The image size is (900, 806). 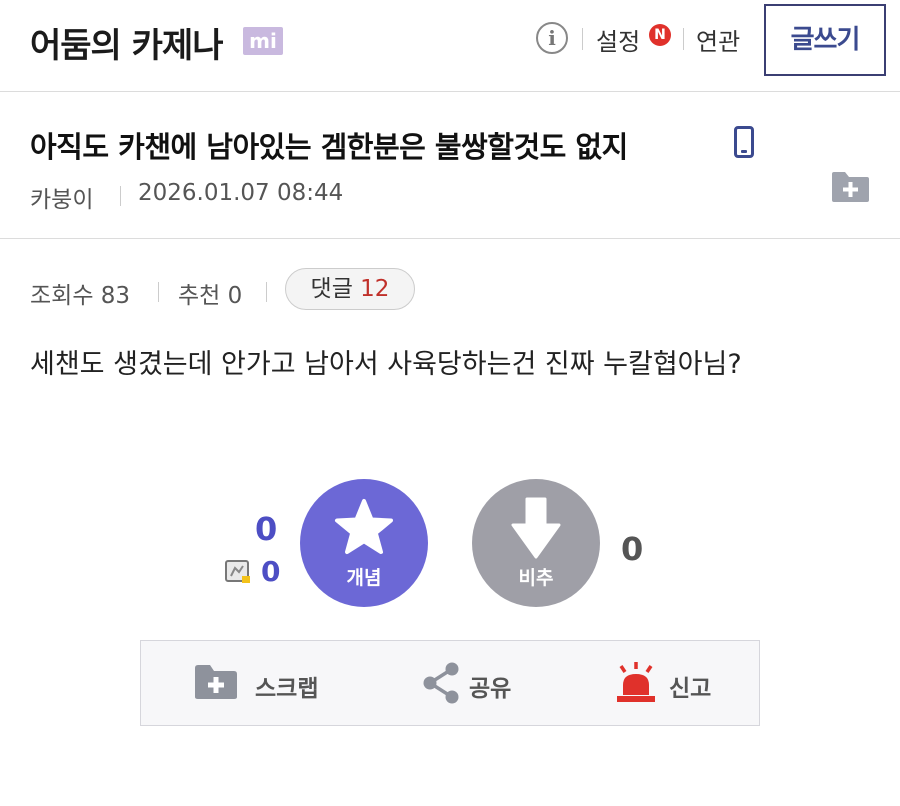 I want to click on siren-icon, so click(x=636, y=682).